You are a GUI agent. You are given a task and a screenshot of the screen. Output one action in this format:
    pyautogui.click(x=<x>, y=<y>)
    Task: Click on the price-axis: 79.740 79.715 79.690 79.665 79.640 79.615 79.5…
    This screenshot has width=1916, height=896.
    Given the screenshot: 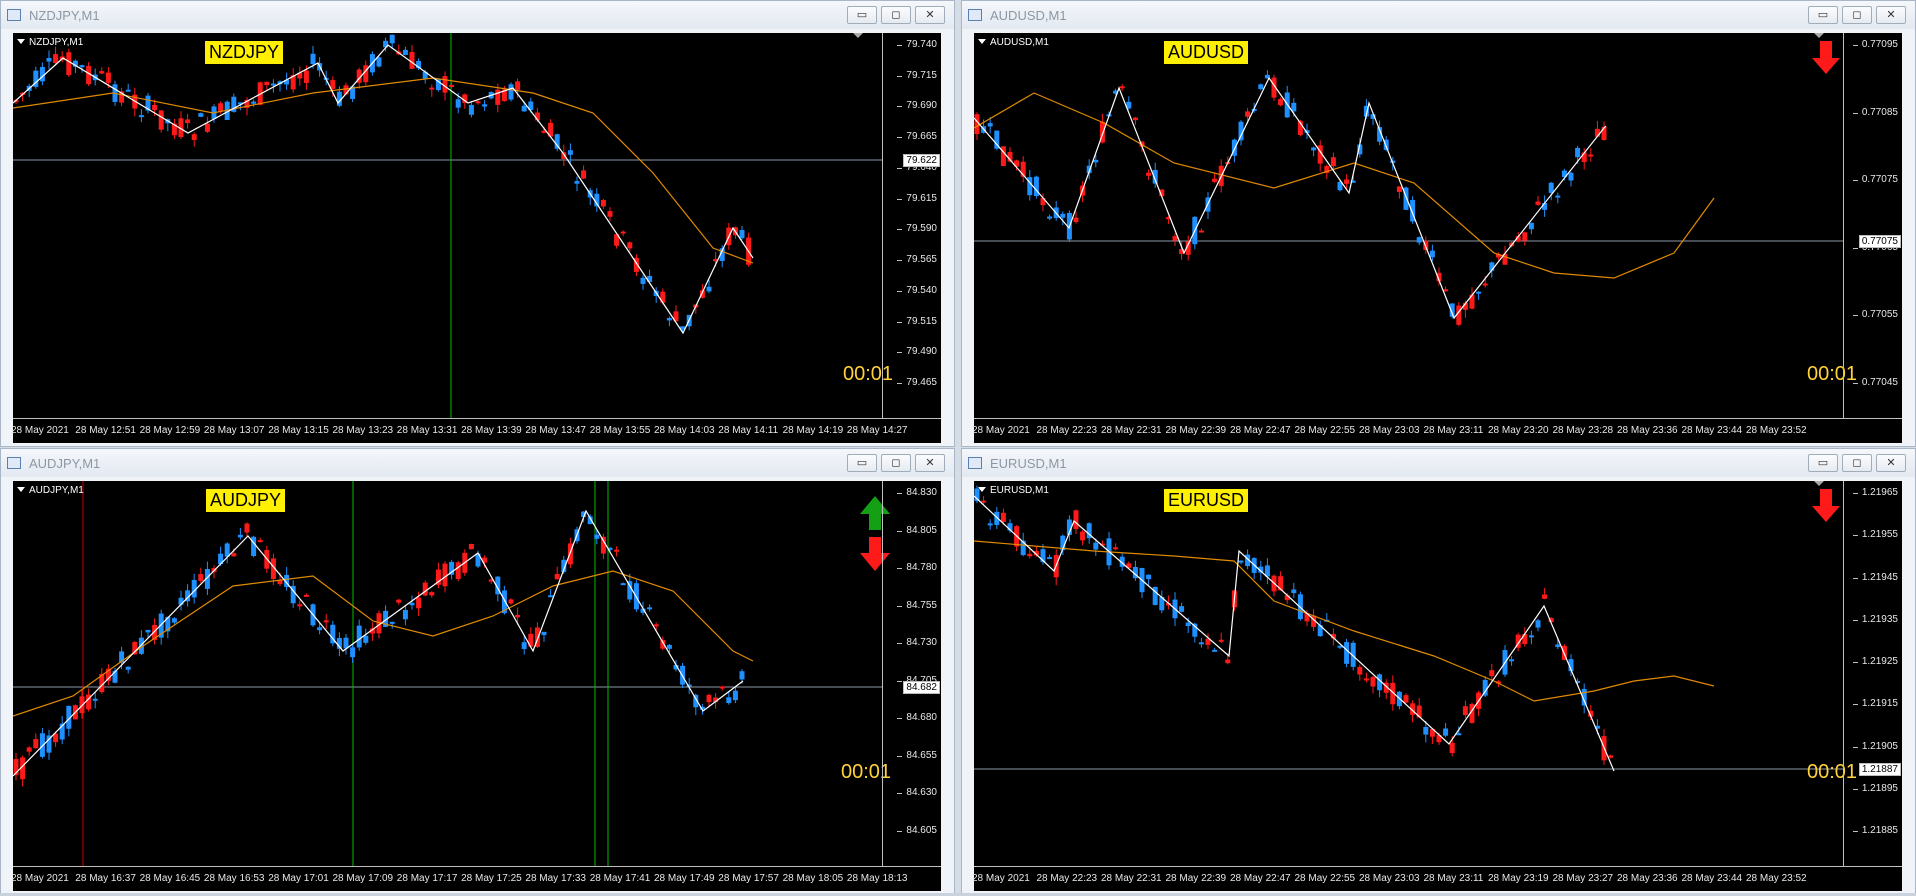 What is the action you would take?
    pyautogui.click(x=911, y=225)
    